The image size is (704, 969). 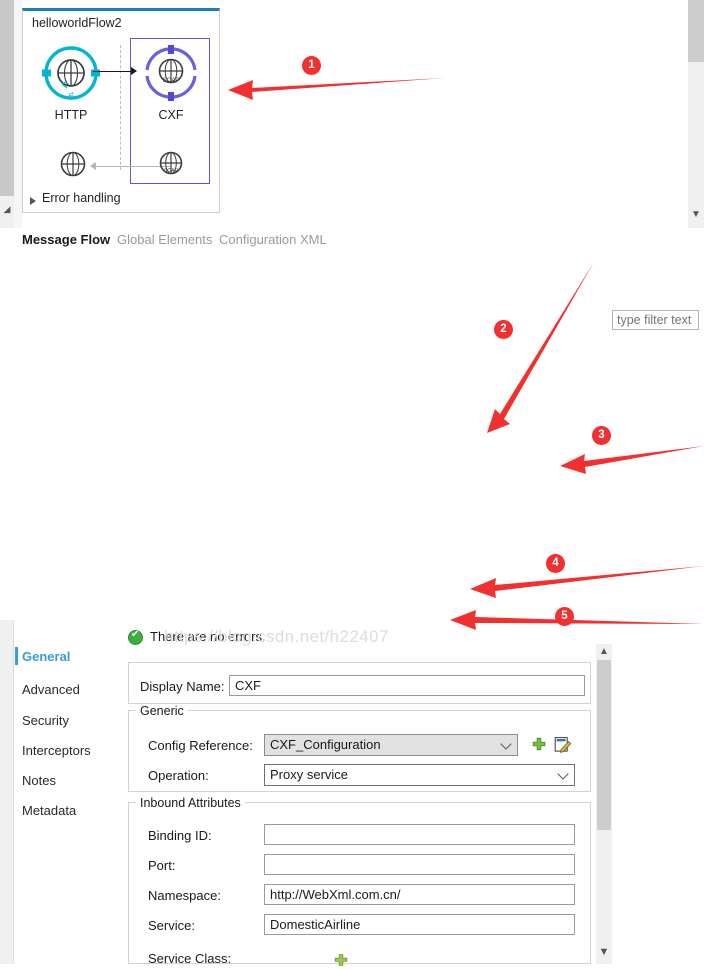 What do you see at coordinates (171, 925) in the screenshot?
I see `service-label: Service:` at bounding box center [171, 925].